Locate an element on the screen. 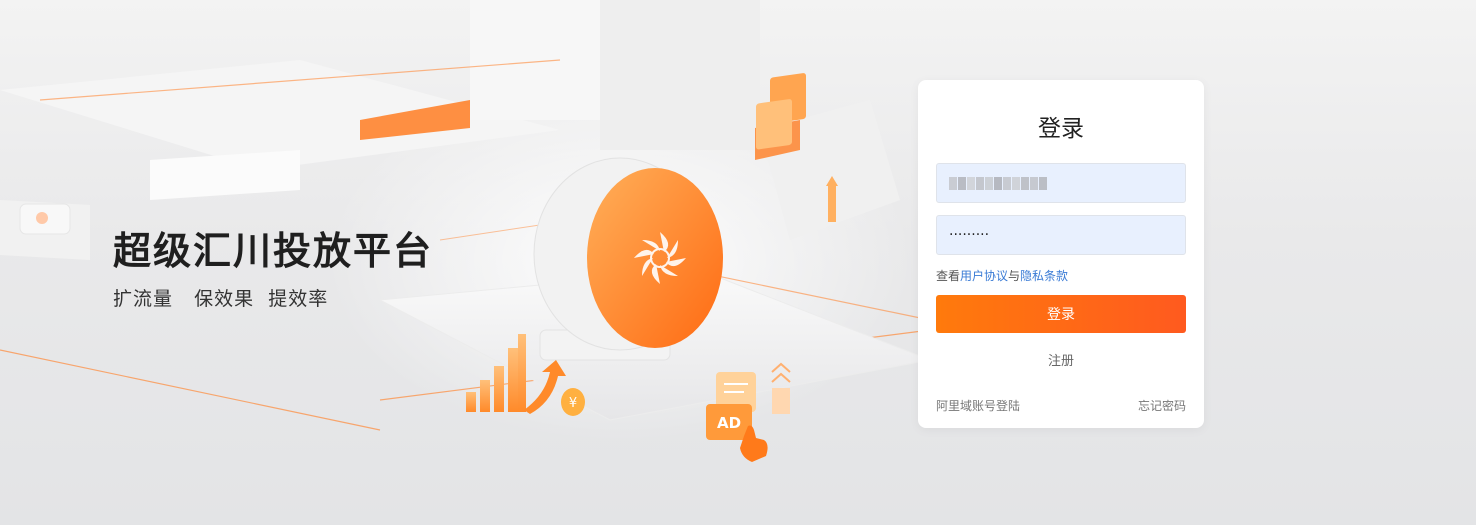 This screenshot has width=1476, height=525. privacy-policy-link: 隐私条款 is located at coordinates (1044, 276).